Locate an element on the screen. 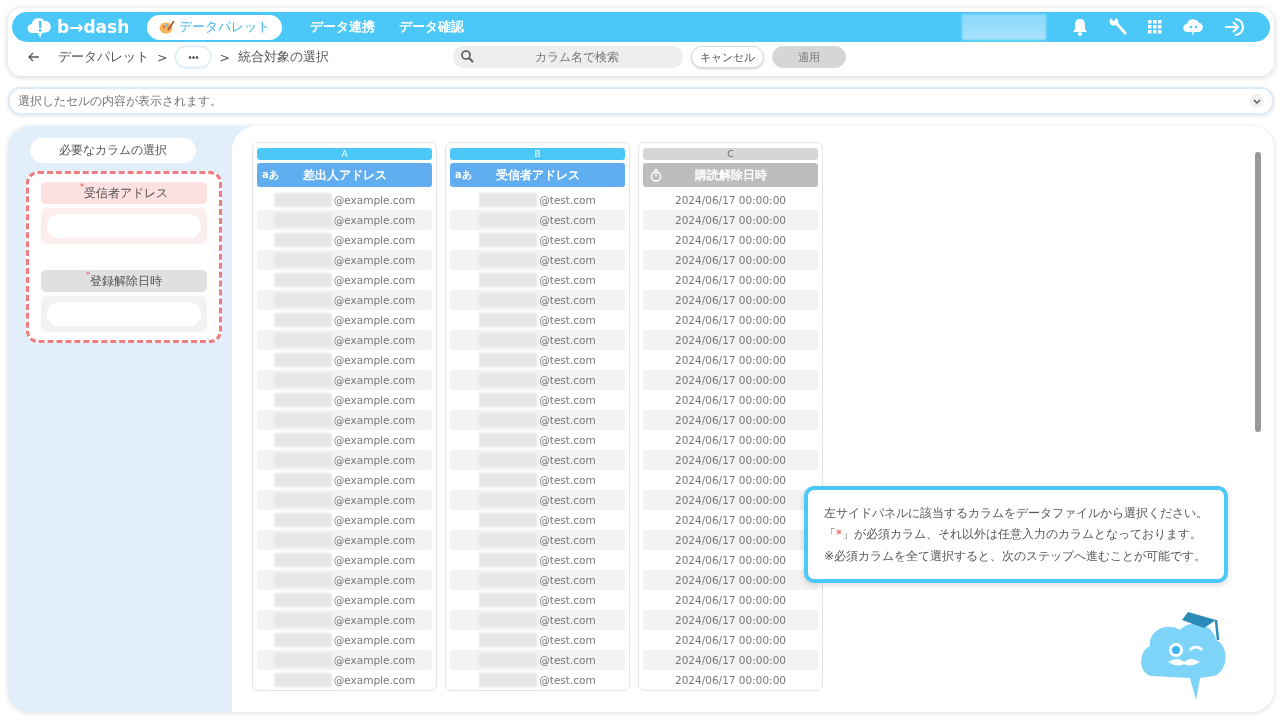  logout-icon is located at coordinates (1235, 27).